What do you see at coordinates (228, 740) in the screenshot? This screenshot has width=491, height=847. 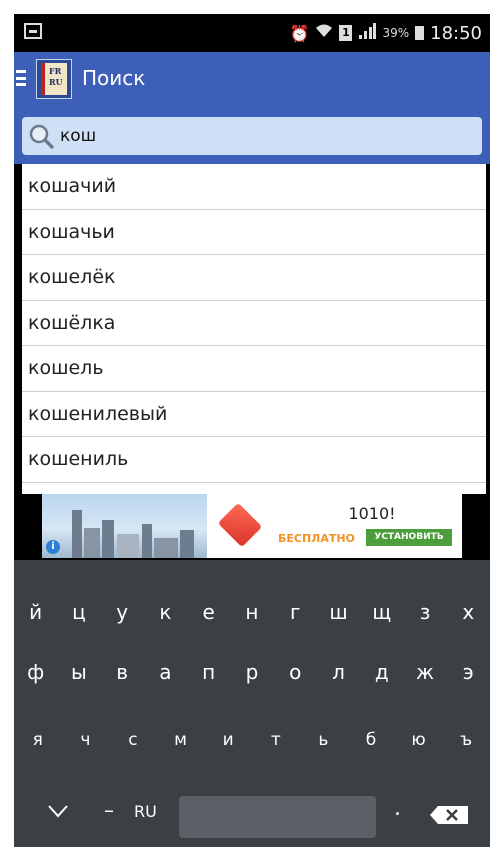 I see `key: и` at bounding box center [228, 740].